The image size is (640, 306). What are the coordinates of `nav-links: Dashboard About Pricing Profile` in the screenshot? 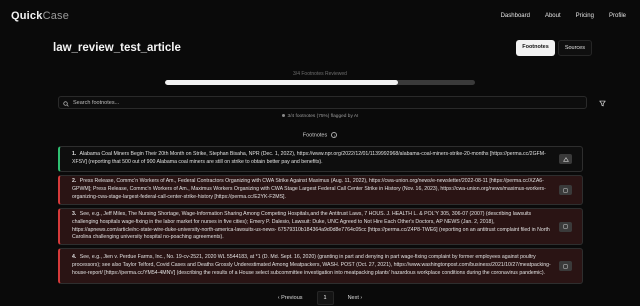 It's located at (563, 16).